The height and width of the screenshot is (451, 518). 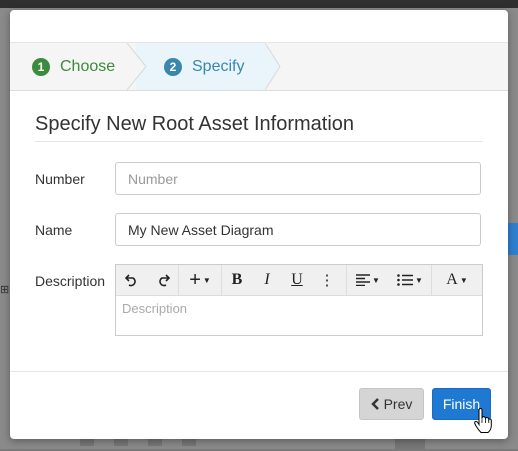 I want to click on editor-toolbar: + ▼ B I U ⋮ ▼ ▼ A ▼, so click(x=299, y=280).